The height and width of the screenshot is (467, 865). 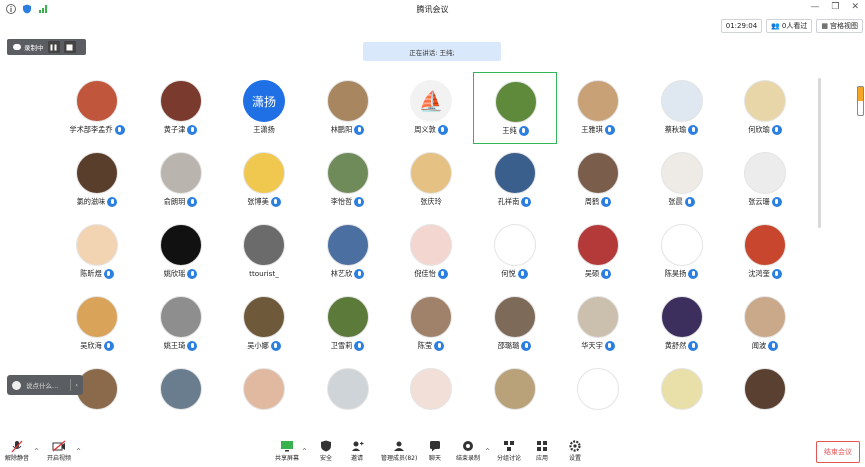 What do you see at coordinates (575, 450) in the screenshot?
I see `settings-button: 设置` at bounding box center [575, 450].